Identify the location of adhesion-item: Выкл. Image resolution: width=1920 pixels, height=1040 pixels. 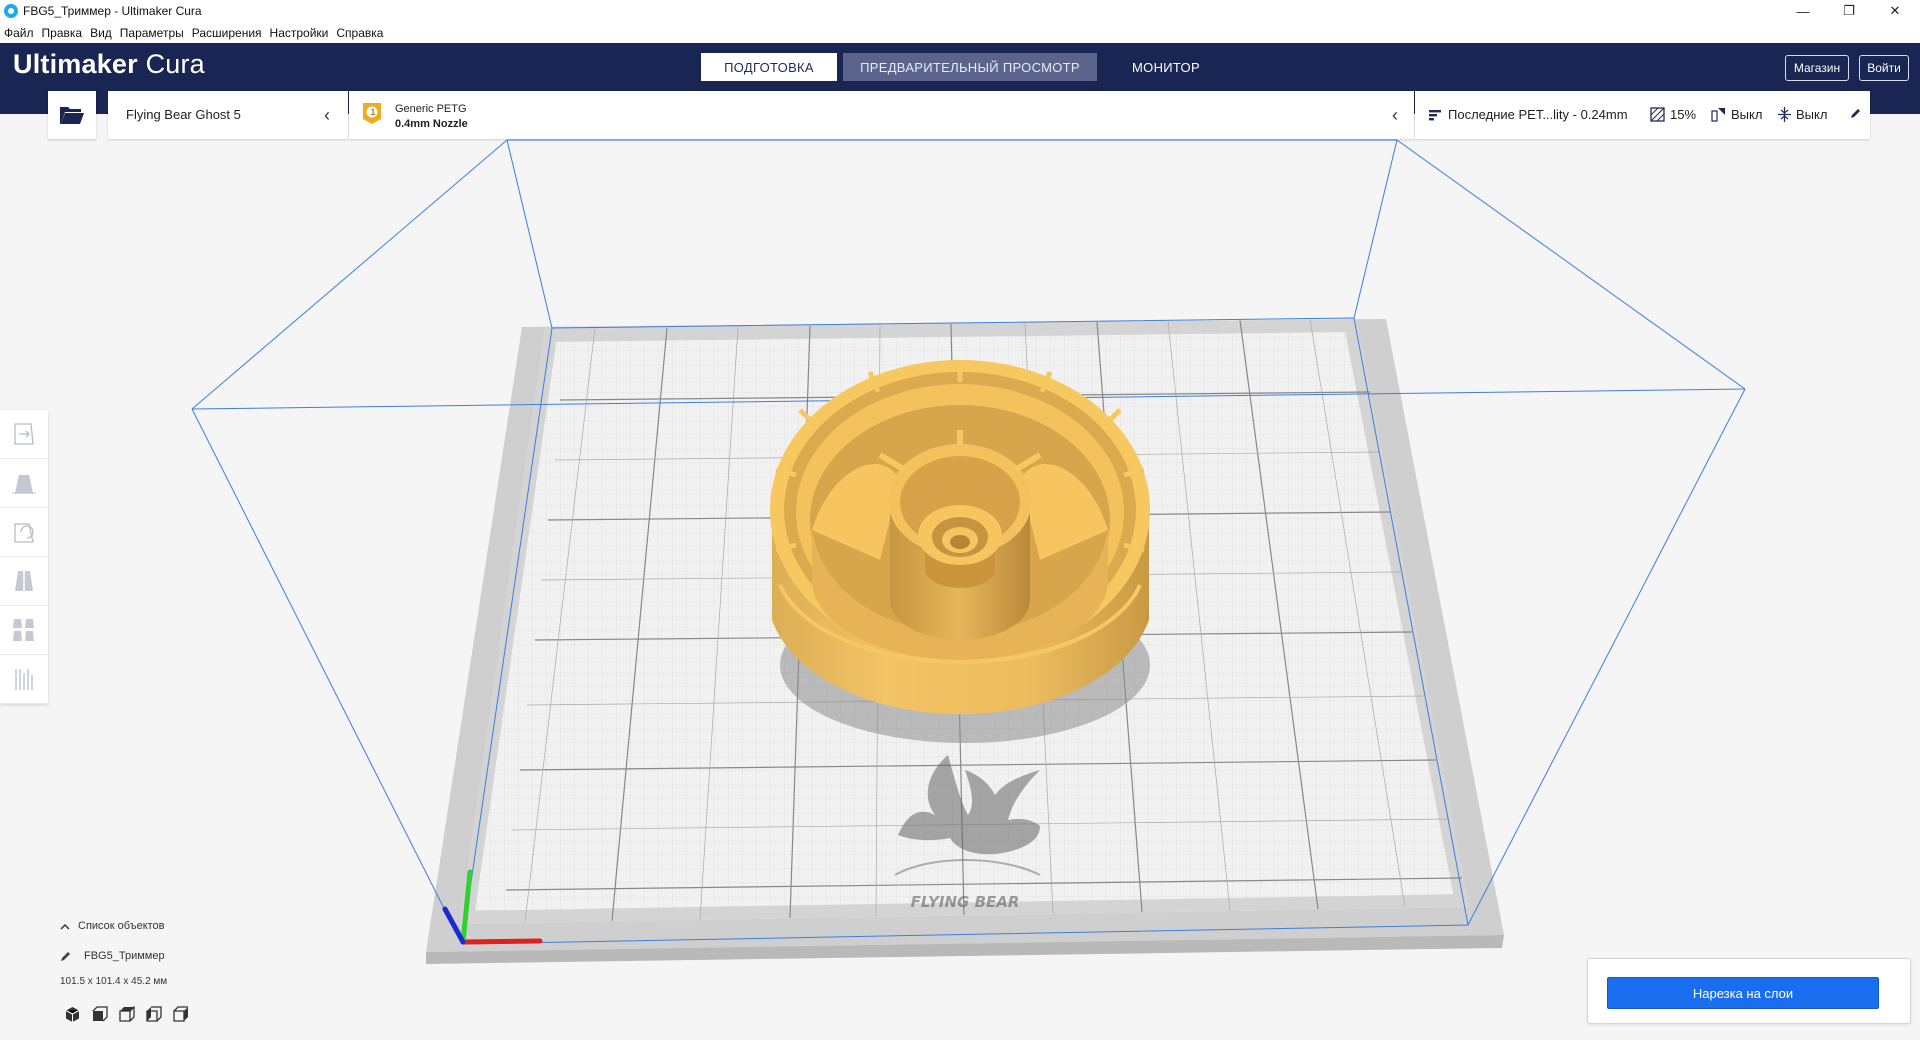
(1802, 114).